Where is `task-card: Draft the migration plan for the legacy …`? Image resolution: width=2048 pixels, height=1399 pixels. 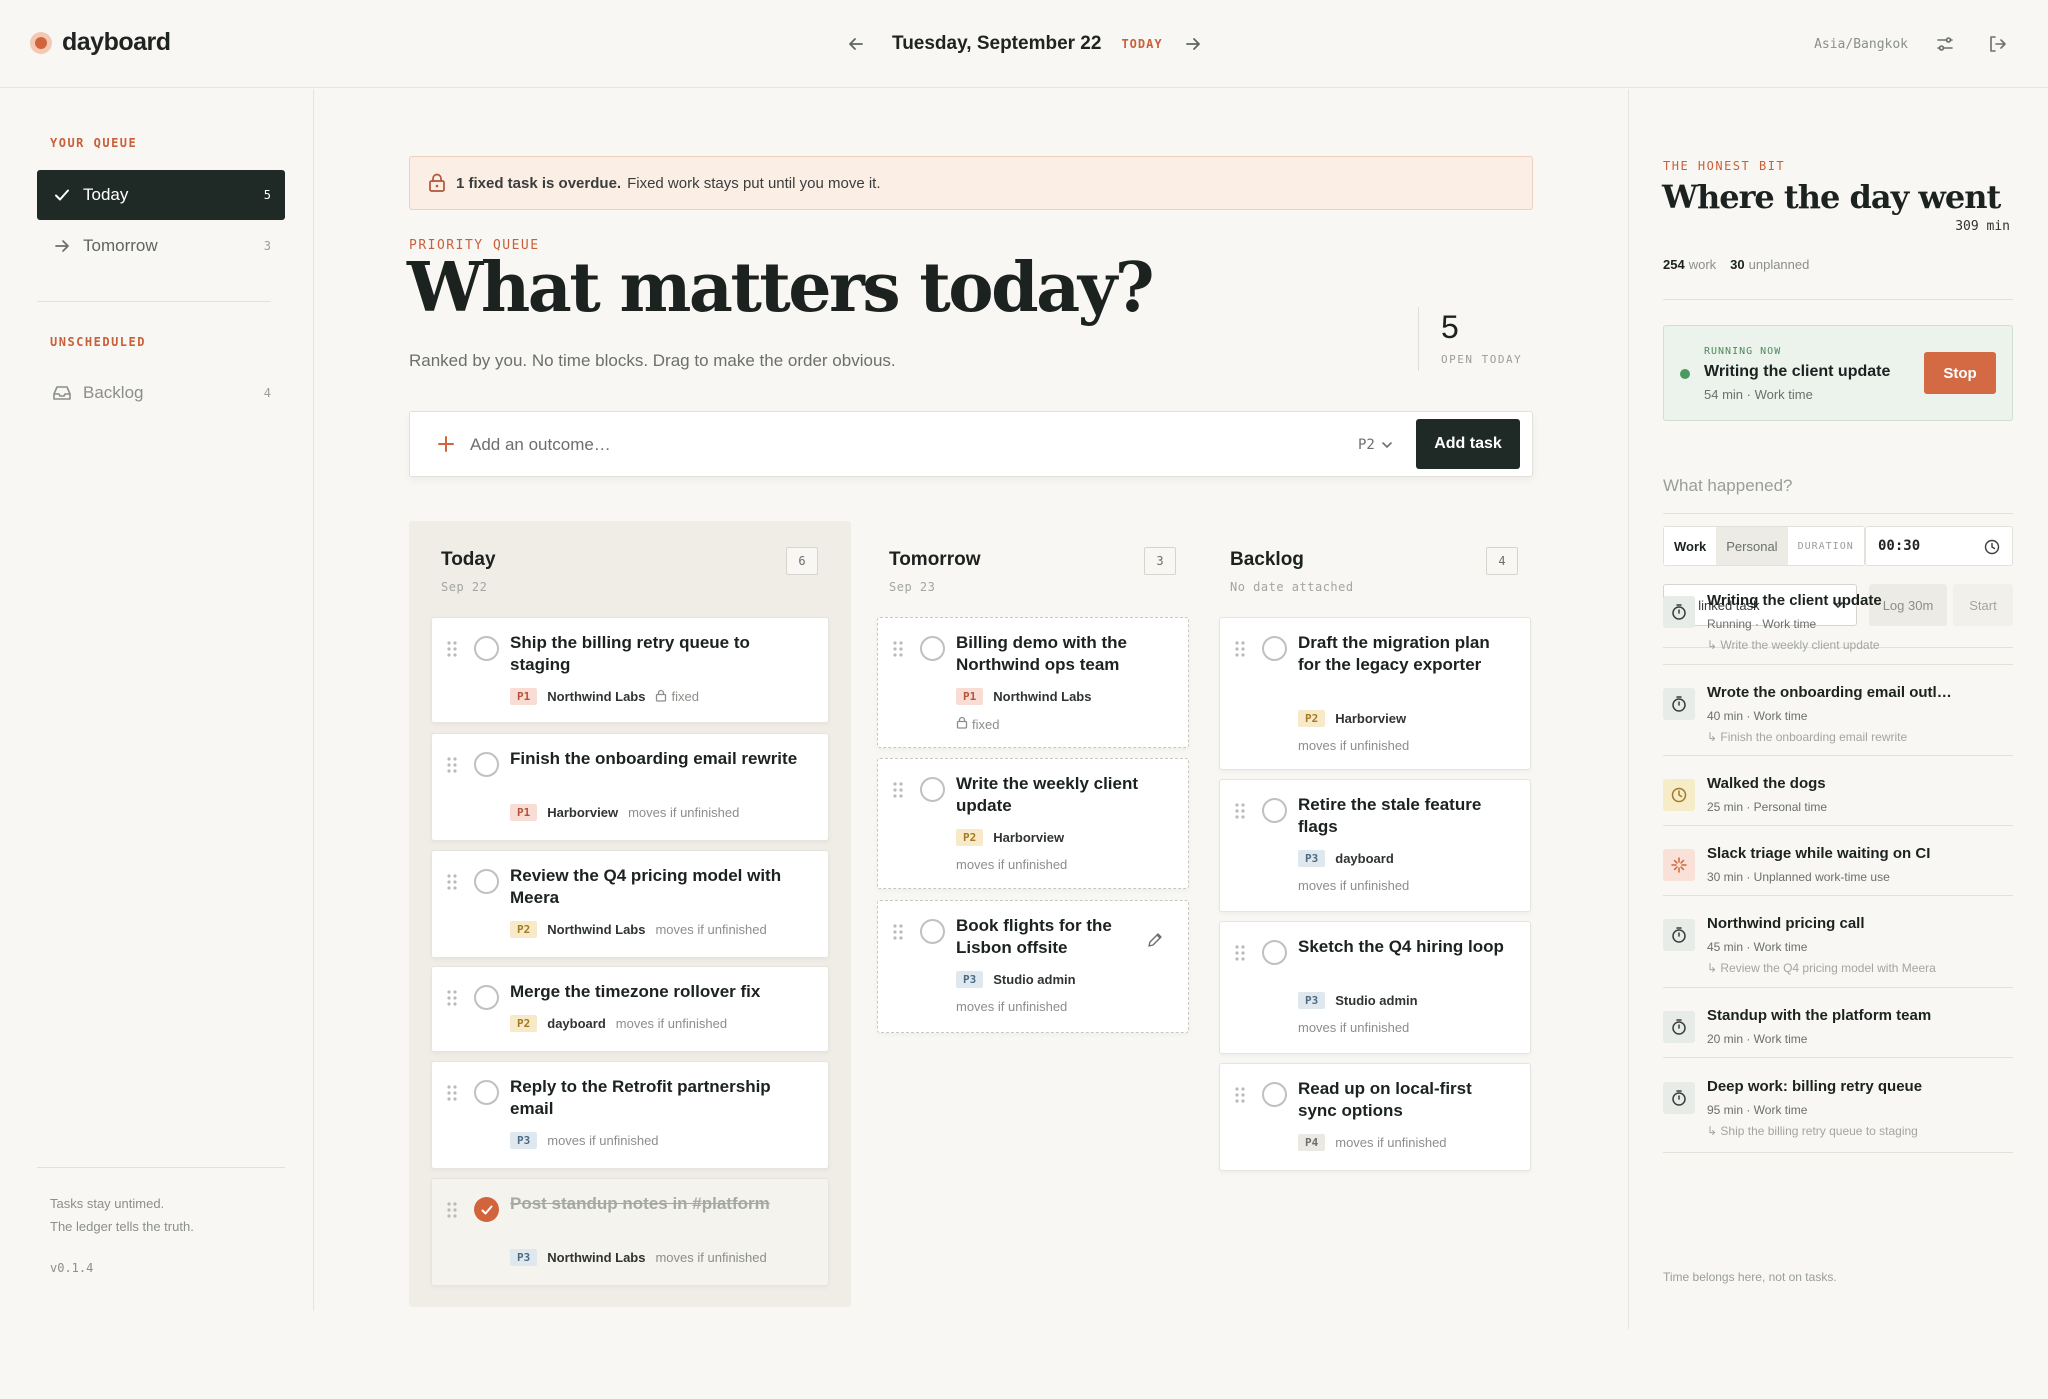 task-card: Draft the migration plan for the legacy … is located at coordinates (1375, 693).